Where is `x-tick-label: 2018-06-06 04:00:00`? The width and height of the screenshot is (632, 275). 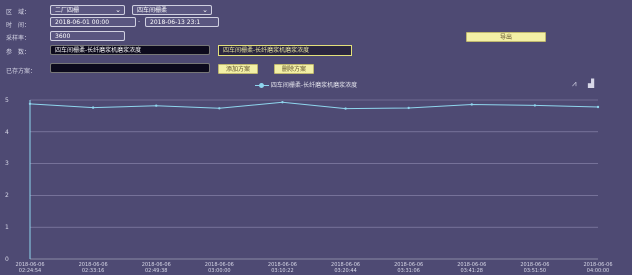 x-tick-label: 2018-06-06 04:00:00 is located at coordinates (598, 268).